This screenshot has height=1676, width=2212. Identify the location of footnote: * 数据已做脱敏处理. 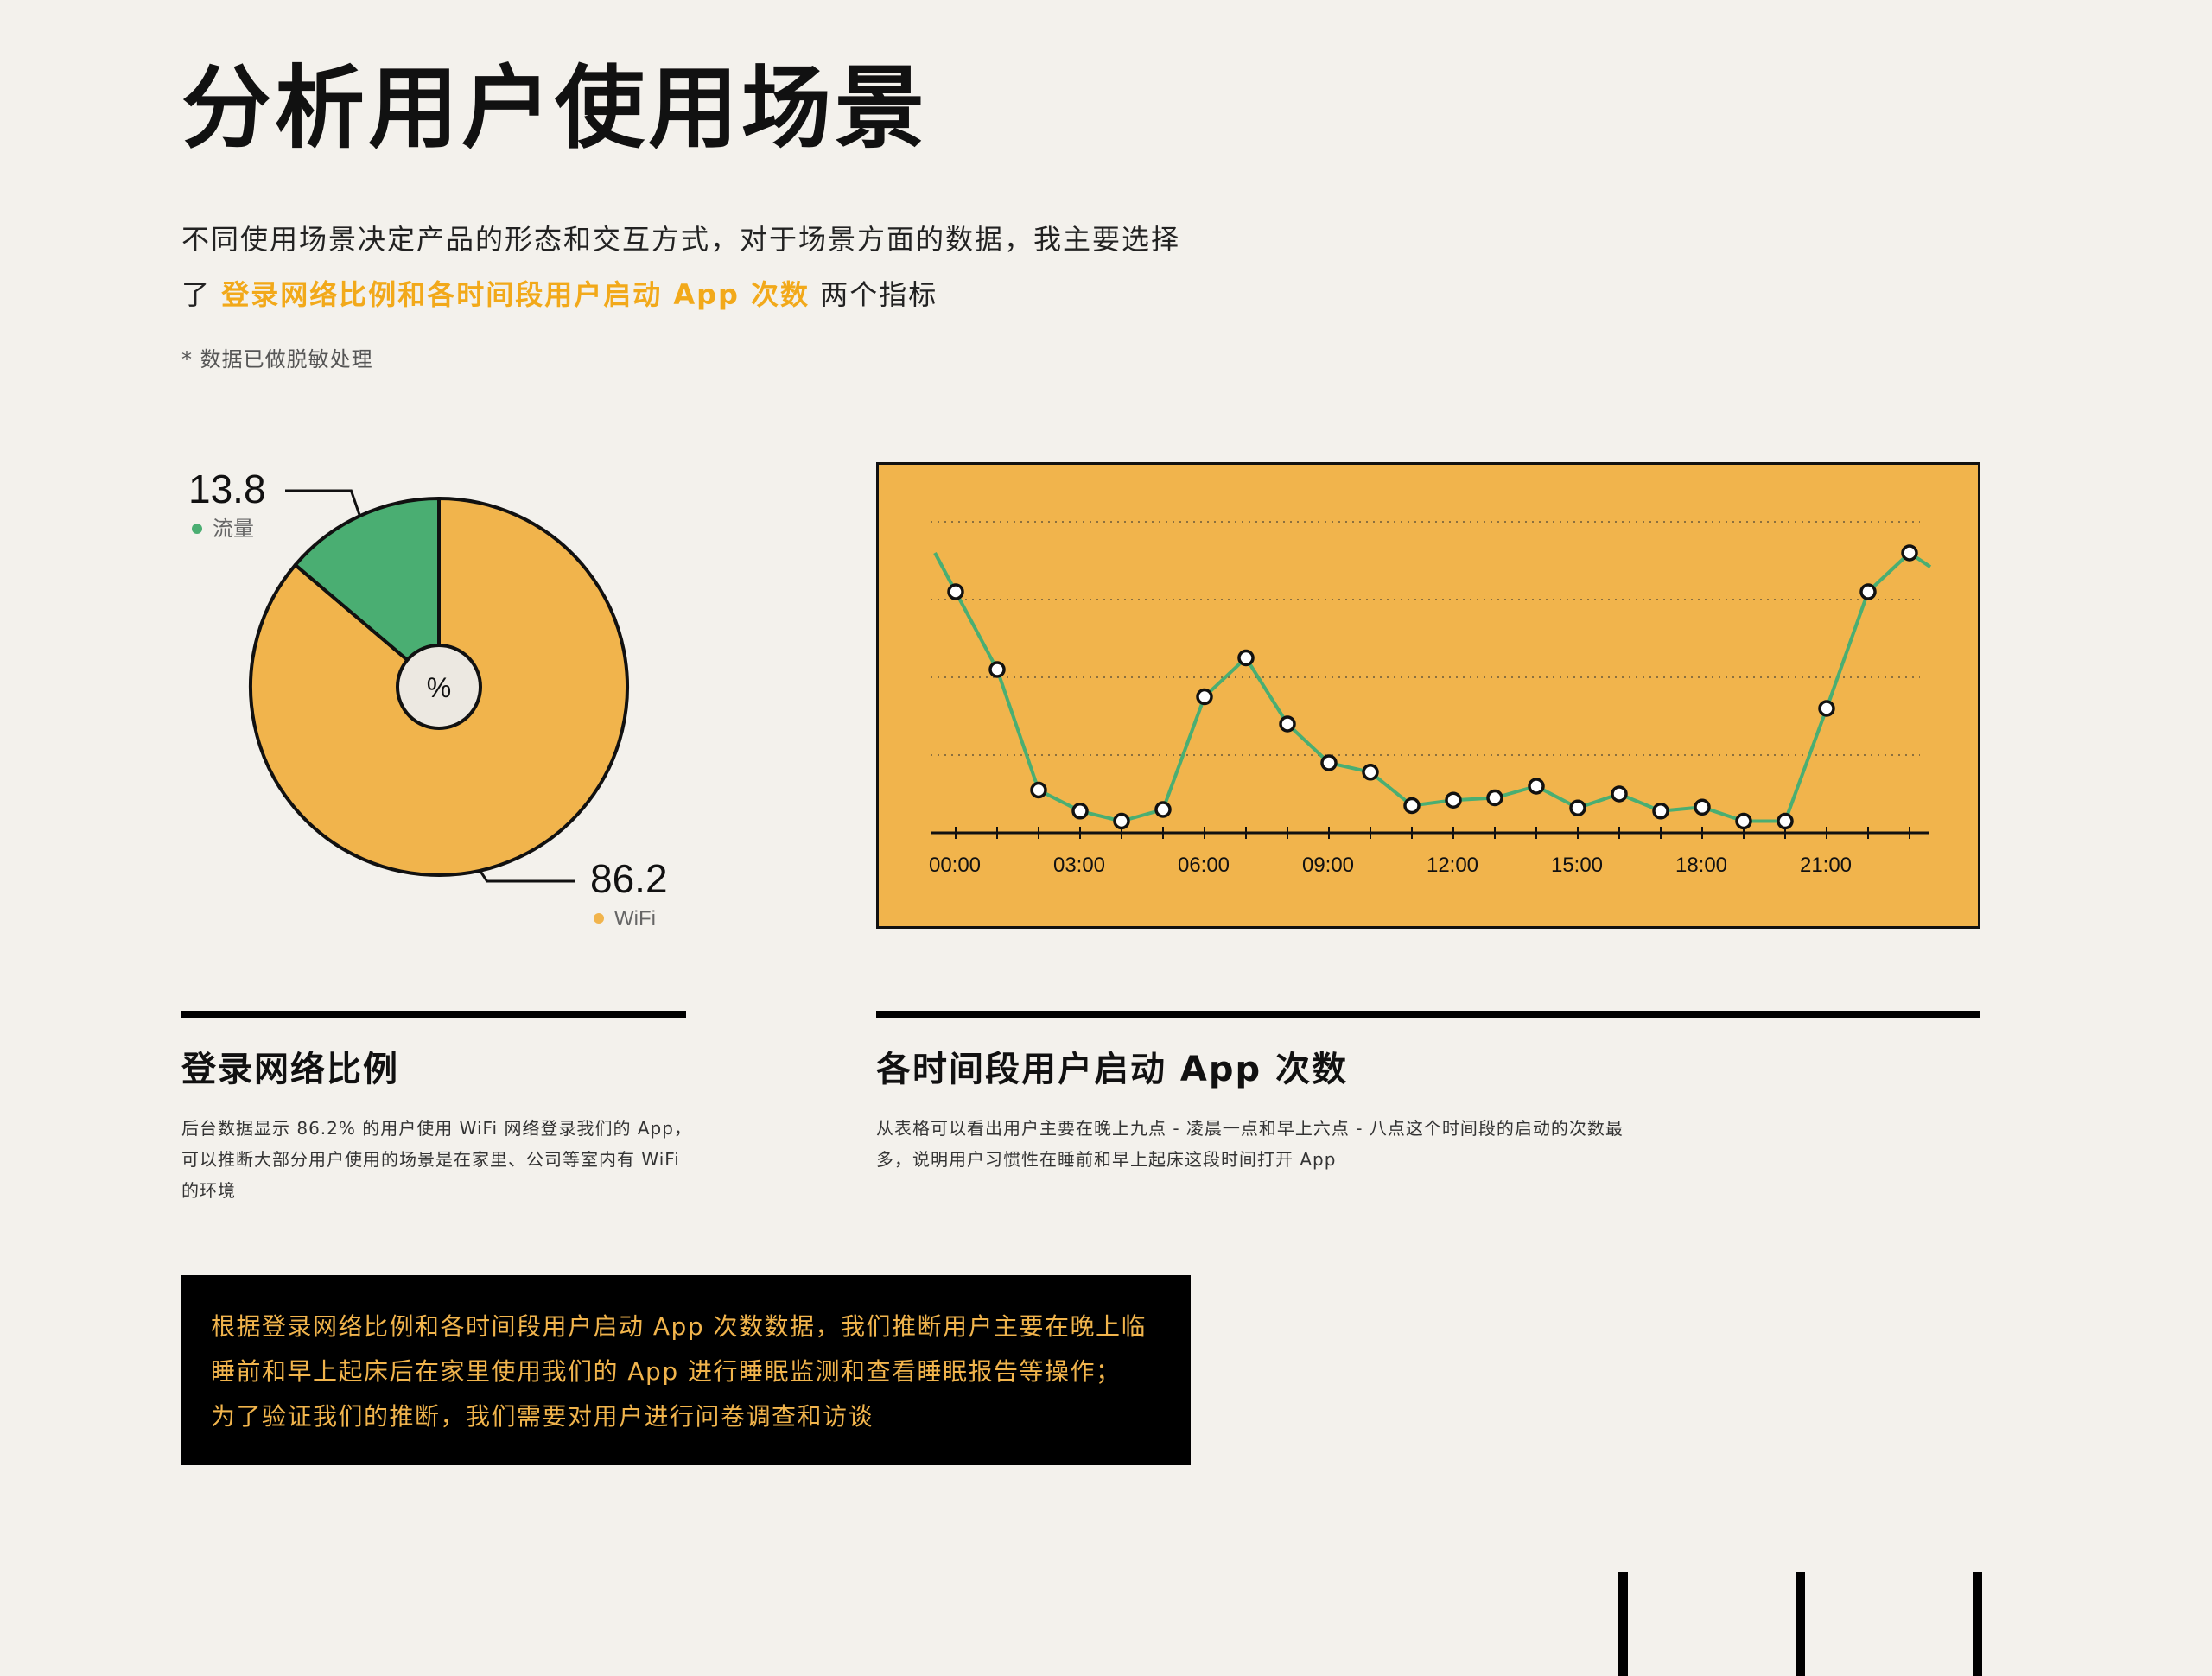
(277, 359).